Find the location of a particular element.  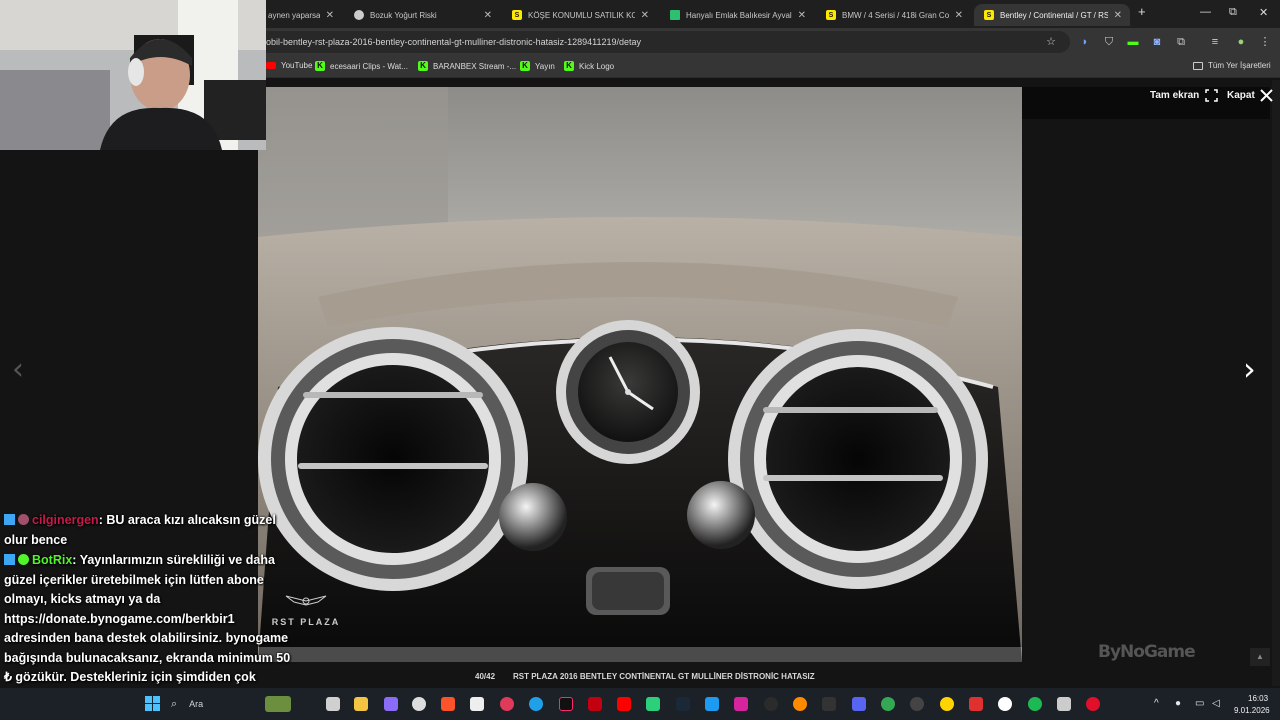

snapchat-icon is located at coordinates (947, 704).